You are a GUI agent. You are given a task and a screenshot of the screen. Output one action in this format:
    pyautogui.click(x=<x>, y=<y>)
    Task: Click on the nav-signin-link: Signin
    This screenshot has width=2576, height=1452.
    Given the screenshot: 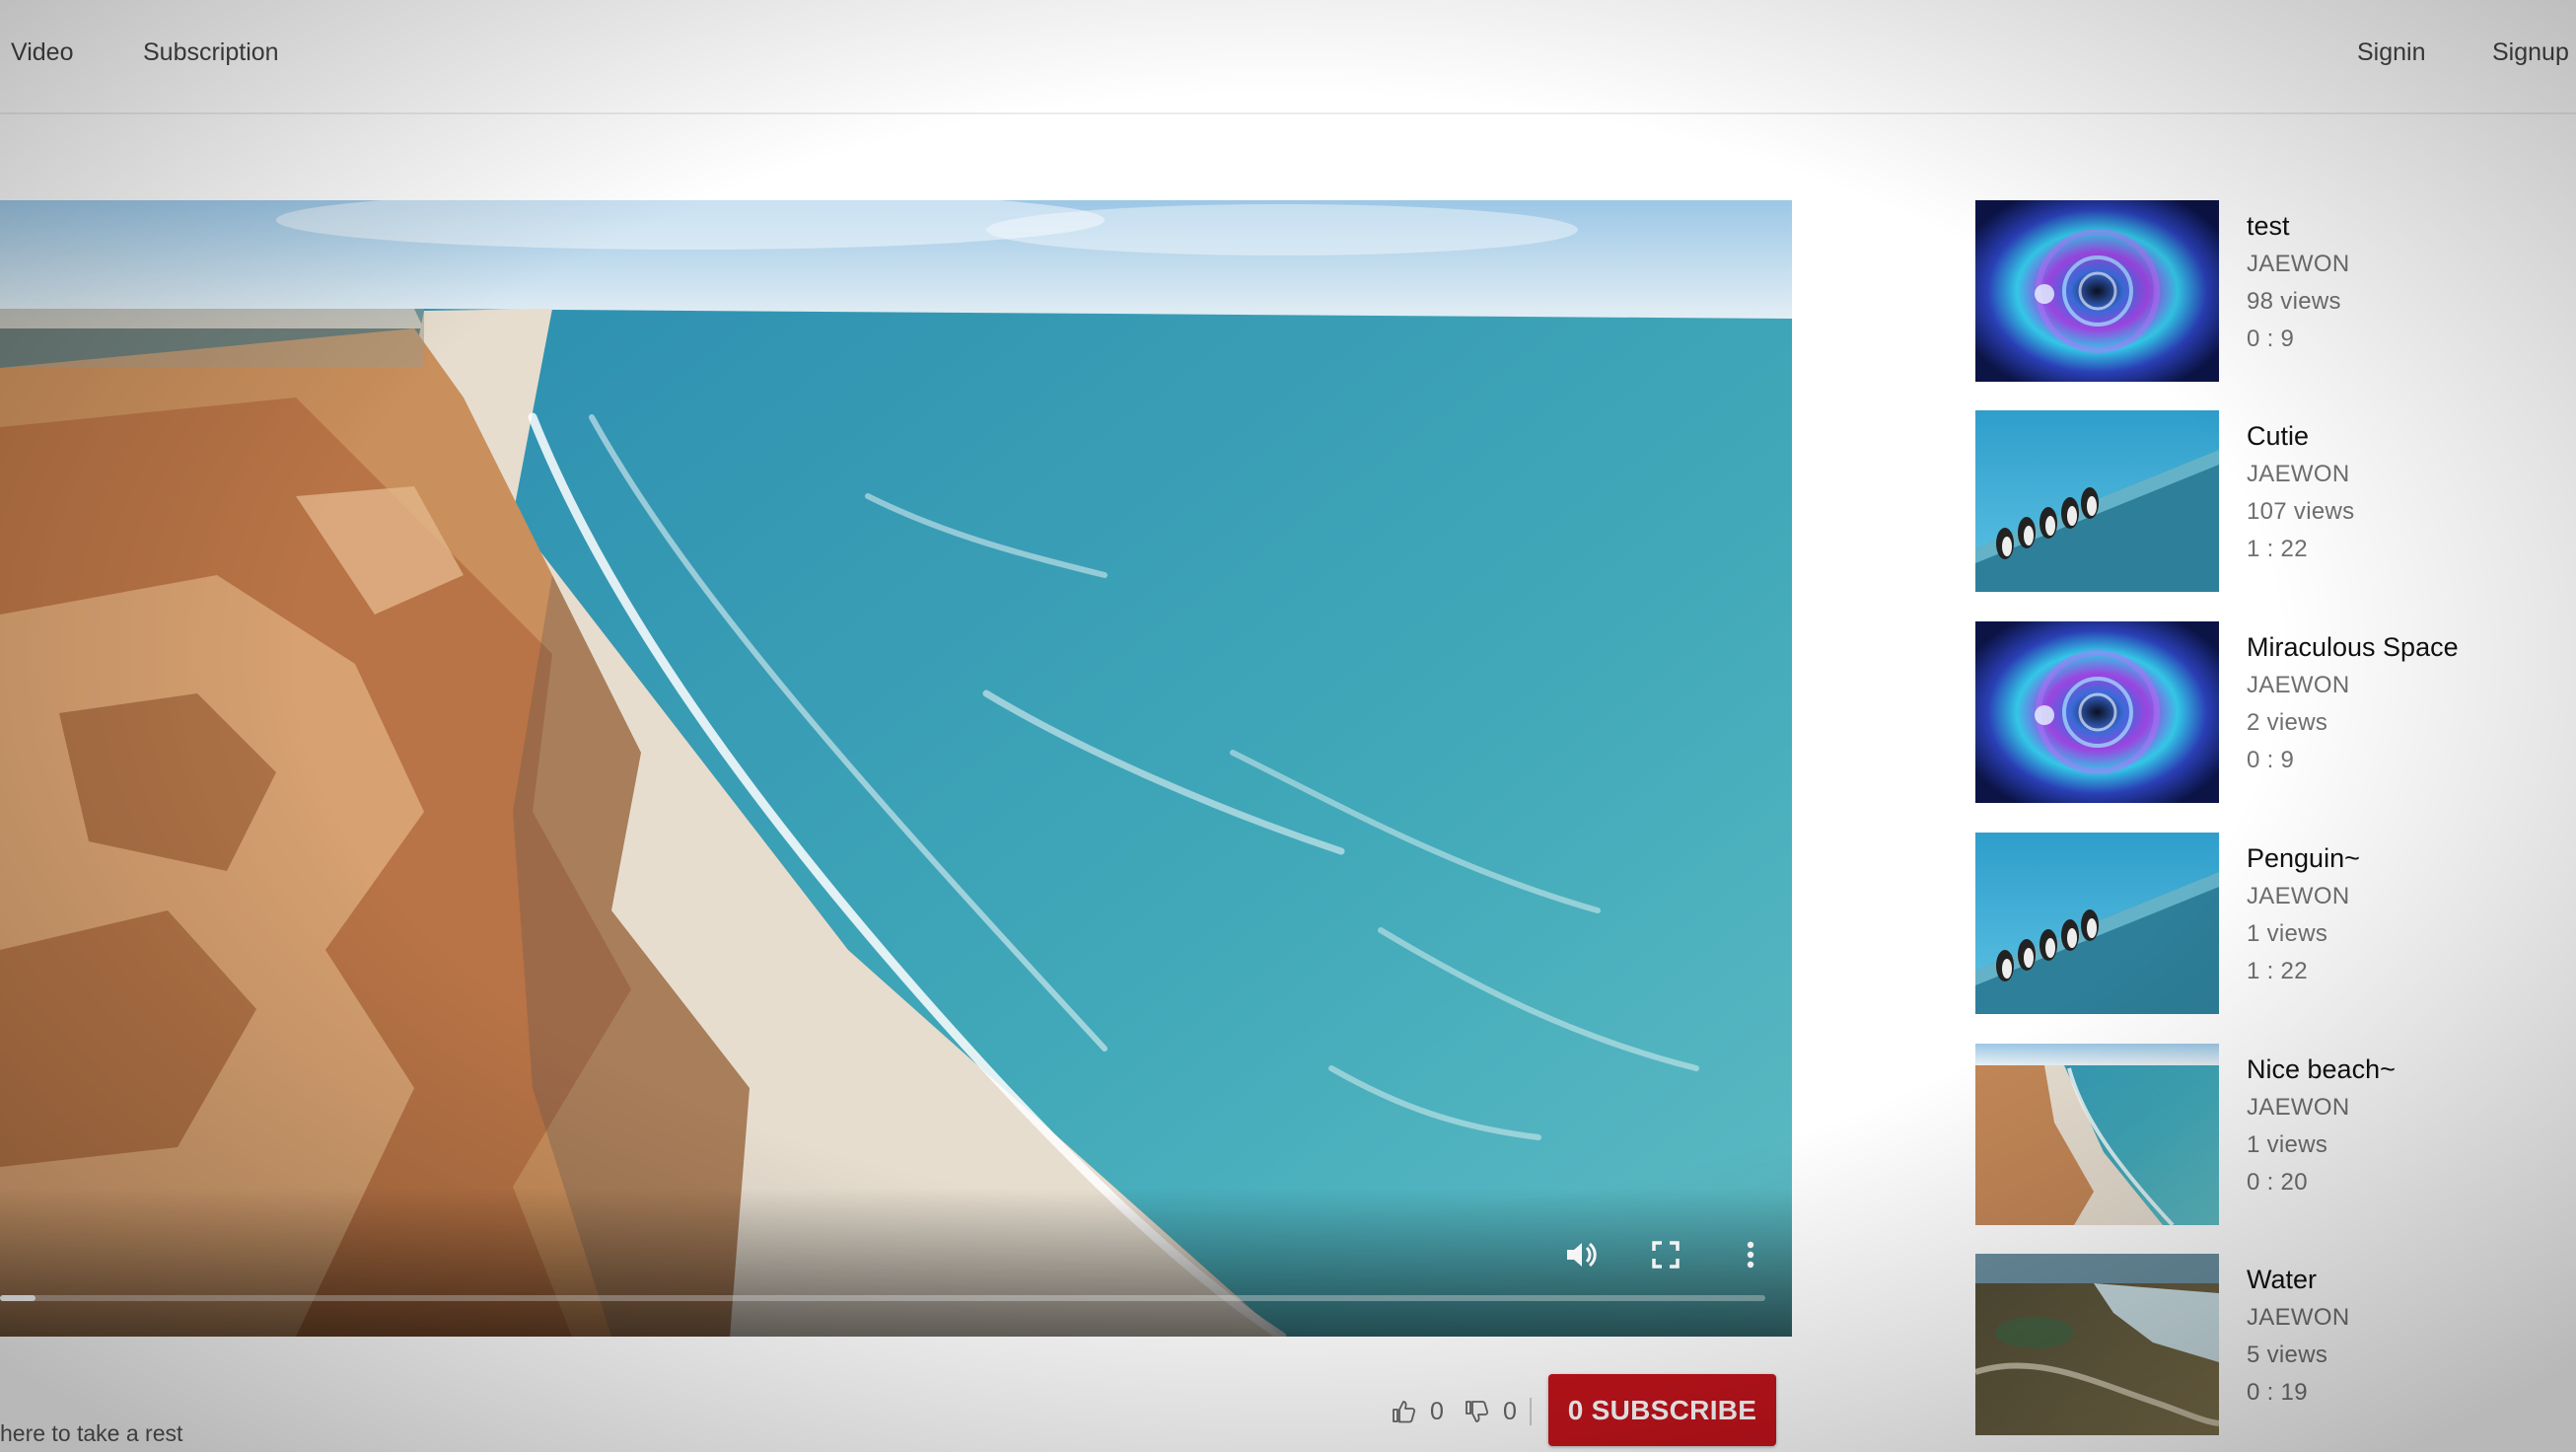 What is the action you would take?
    pyautogui.click(x=2391, y=52)
    